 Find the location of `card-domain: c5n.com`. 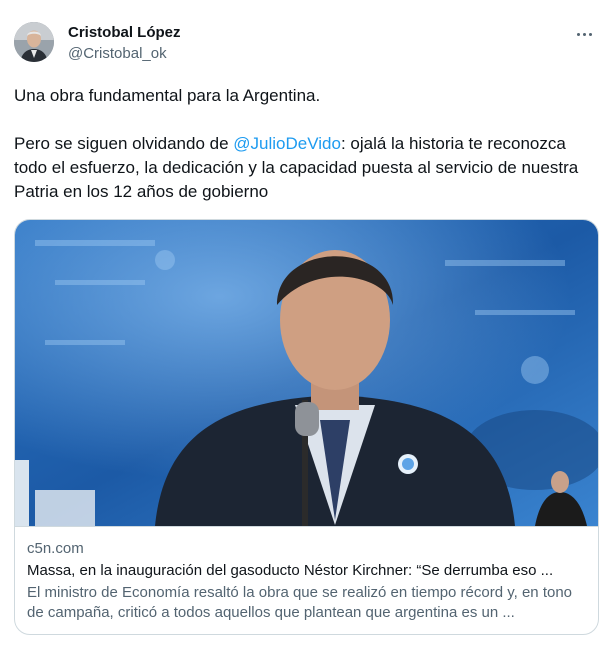

card-domain: c5n.com is located at coordinates (55, 548).